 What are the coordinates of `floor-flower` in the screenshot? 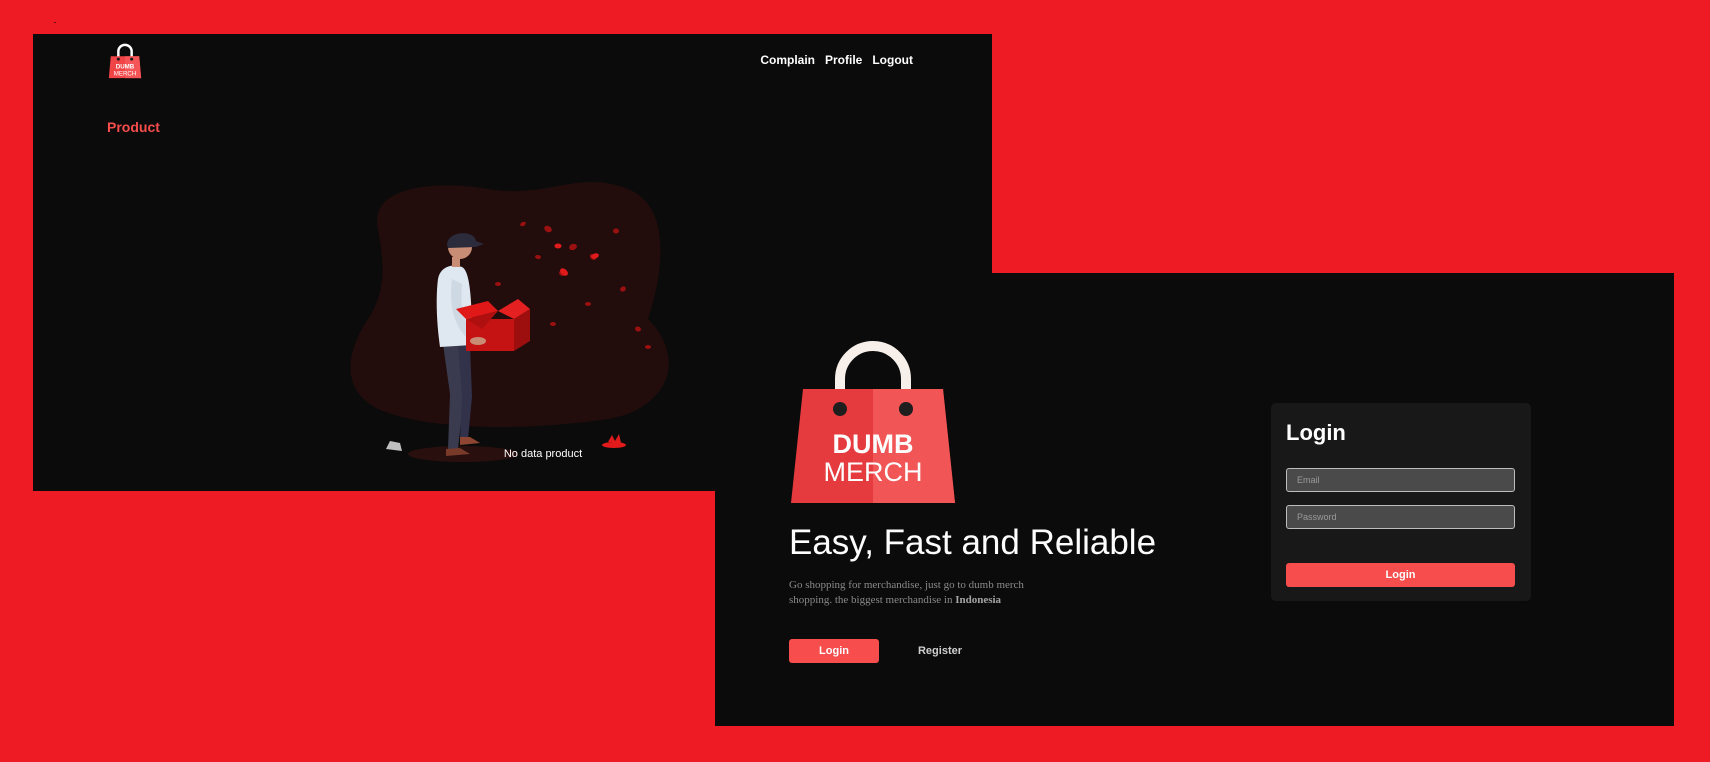 It's located at (614, 441).